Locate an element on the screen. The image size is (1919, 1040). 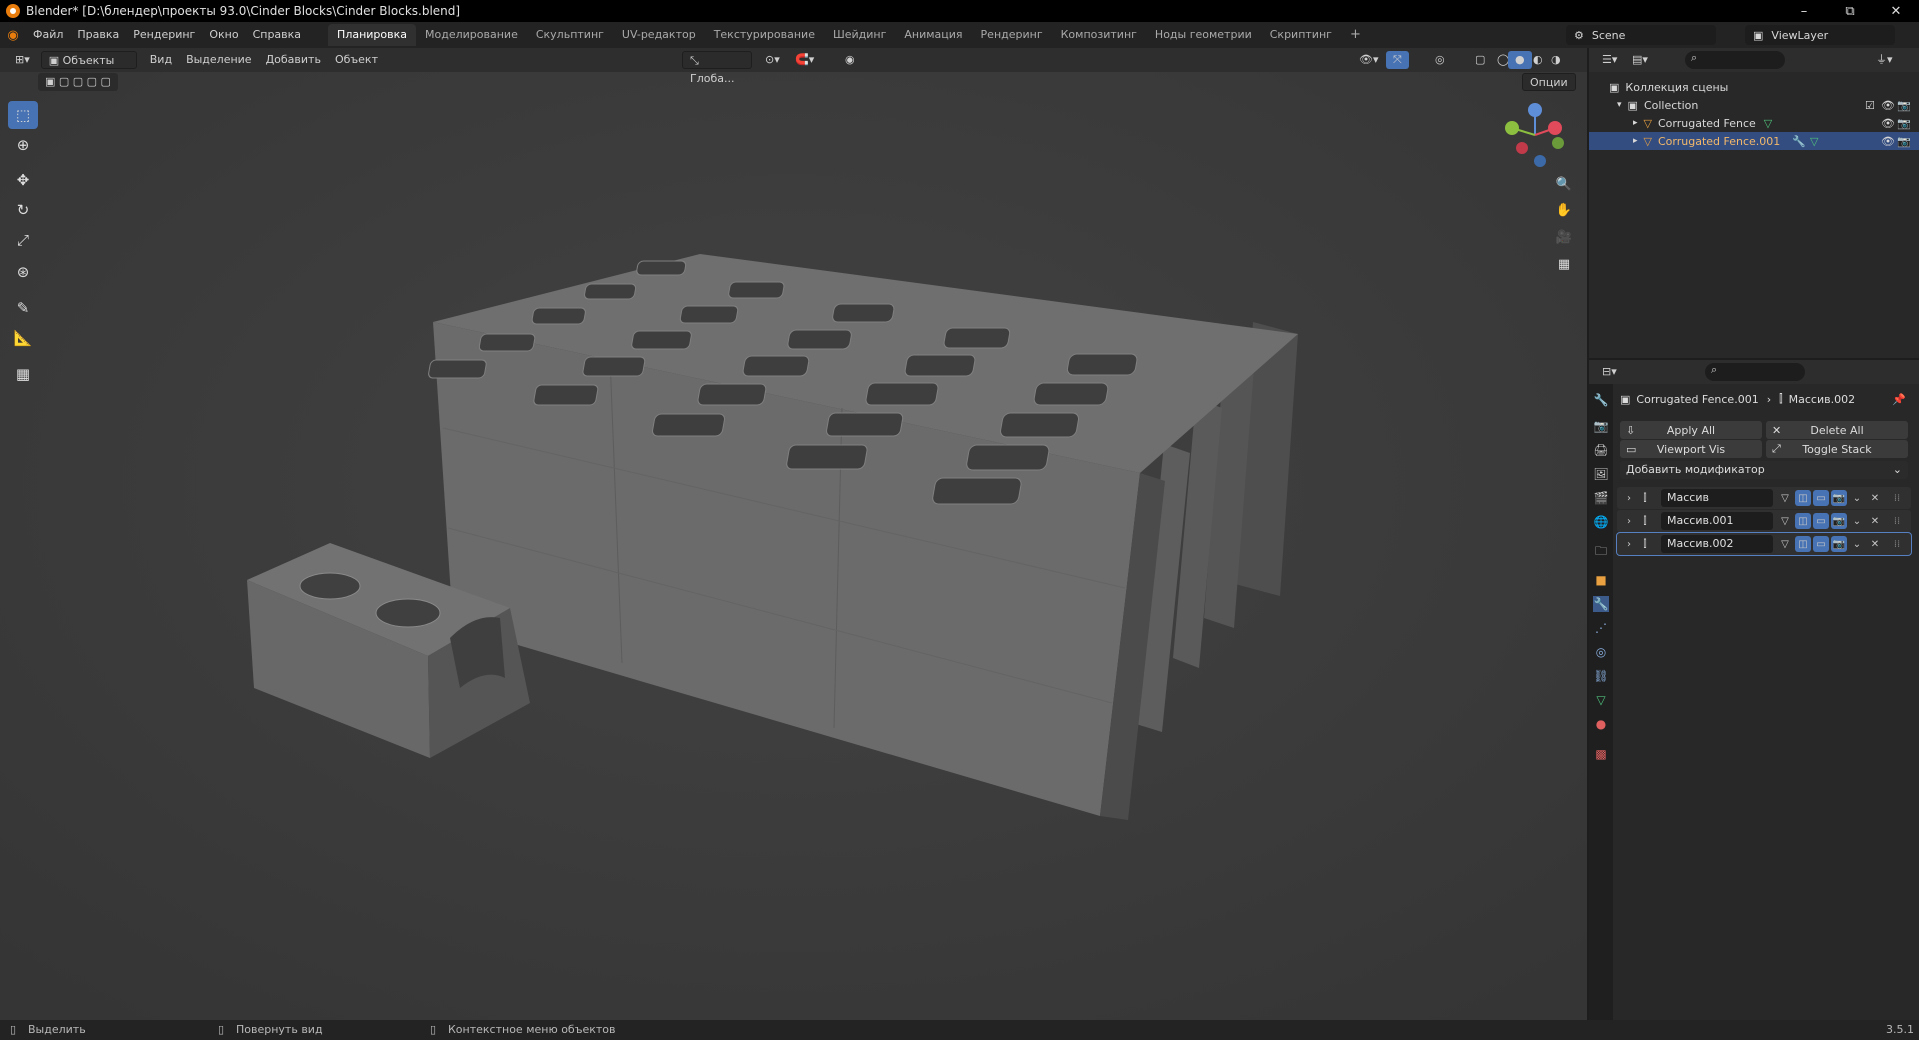
move-tool-icon: ✥ is located at coordinates (23, 180).